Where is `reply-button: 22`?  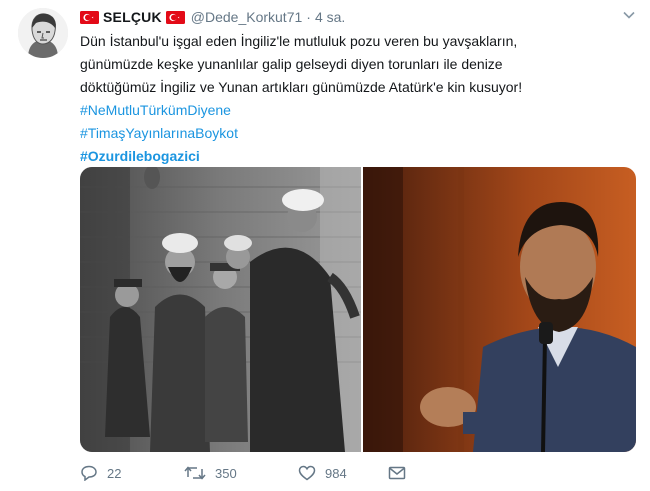 reply-button: 22 is located at coordinates (132, 473).